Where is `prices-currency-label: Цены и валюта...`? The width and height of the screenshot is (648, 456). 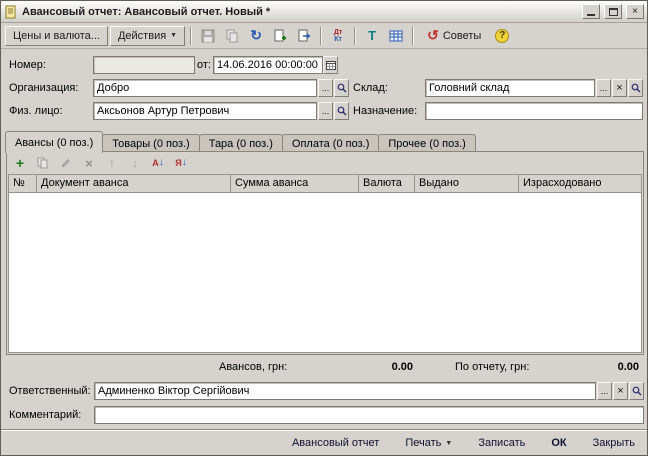
prices-currency-label: Цены и валюта... is located at coordinates (56, 35).